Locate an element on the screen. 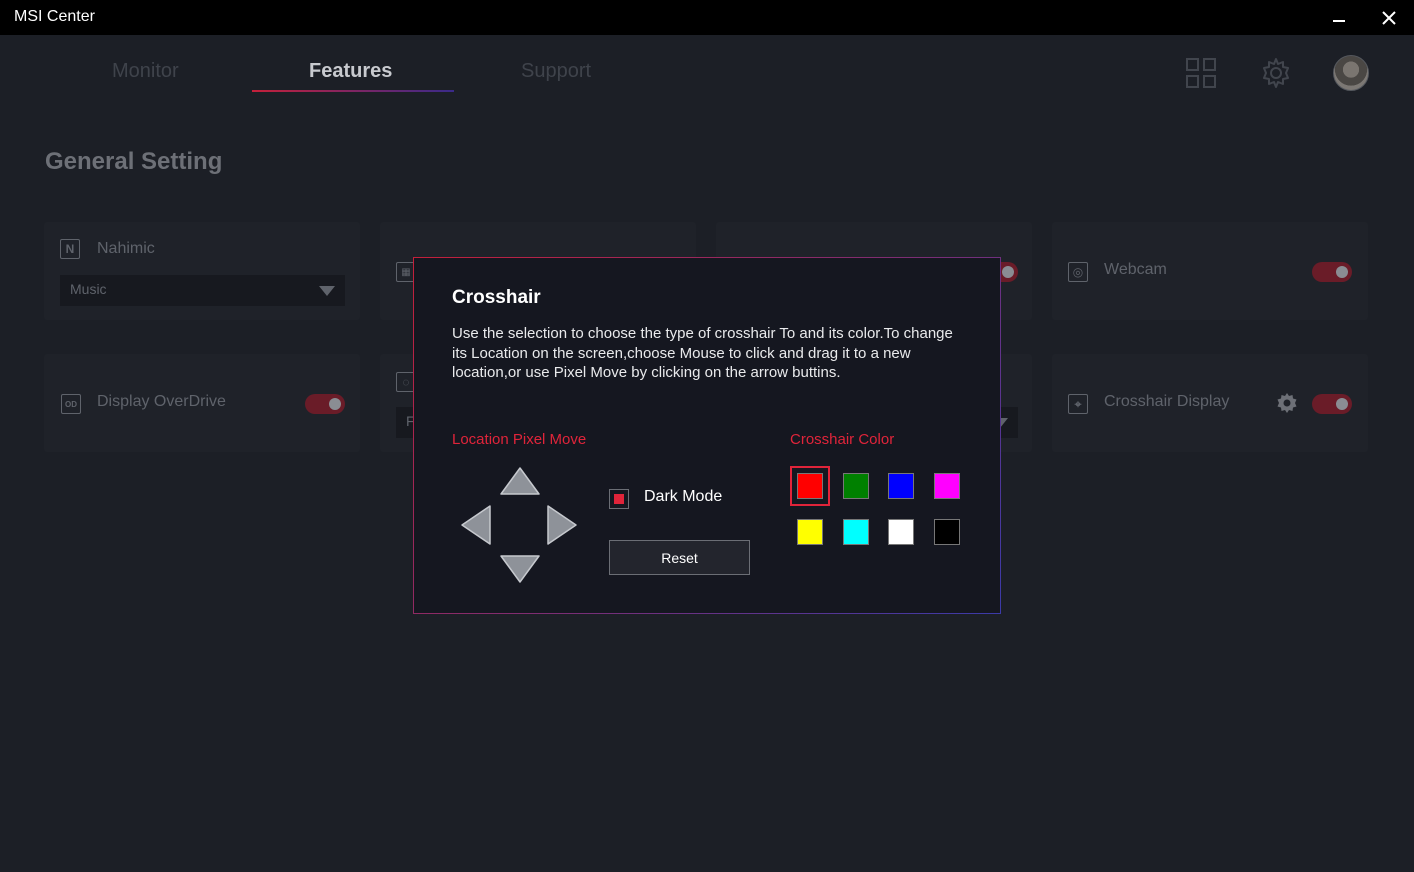 This screenshot has height=872, width=1414. card-webcam: ◎ Webcam is located at coordinates (1210, 271).